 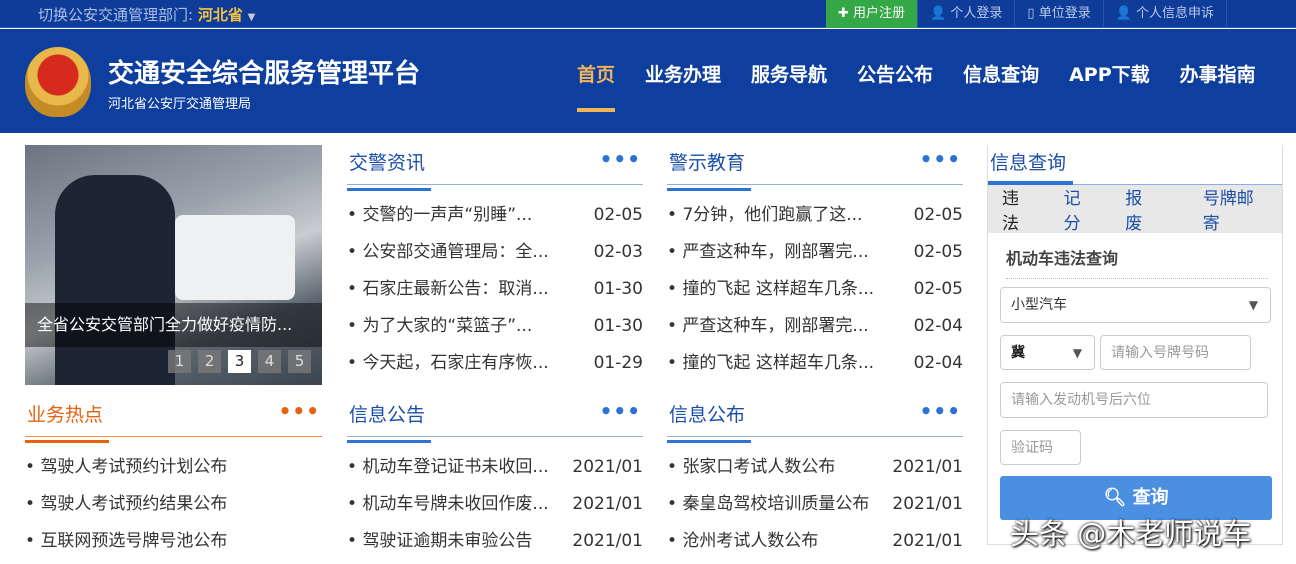 I want to click on tab-points: 记分, so click(x=1080, y=209).